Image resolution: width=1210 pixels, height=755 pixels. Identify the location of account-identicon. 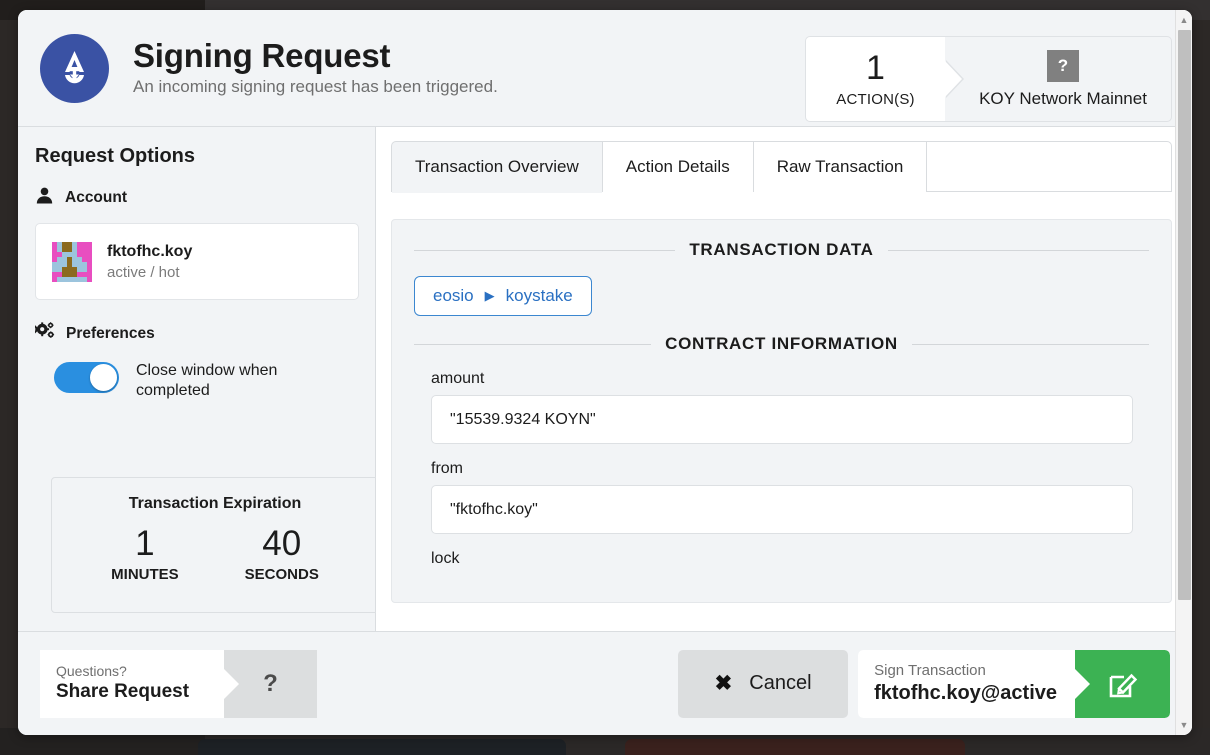
(72, 261).